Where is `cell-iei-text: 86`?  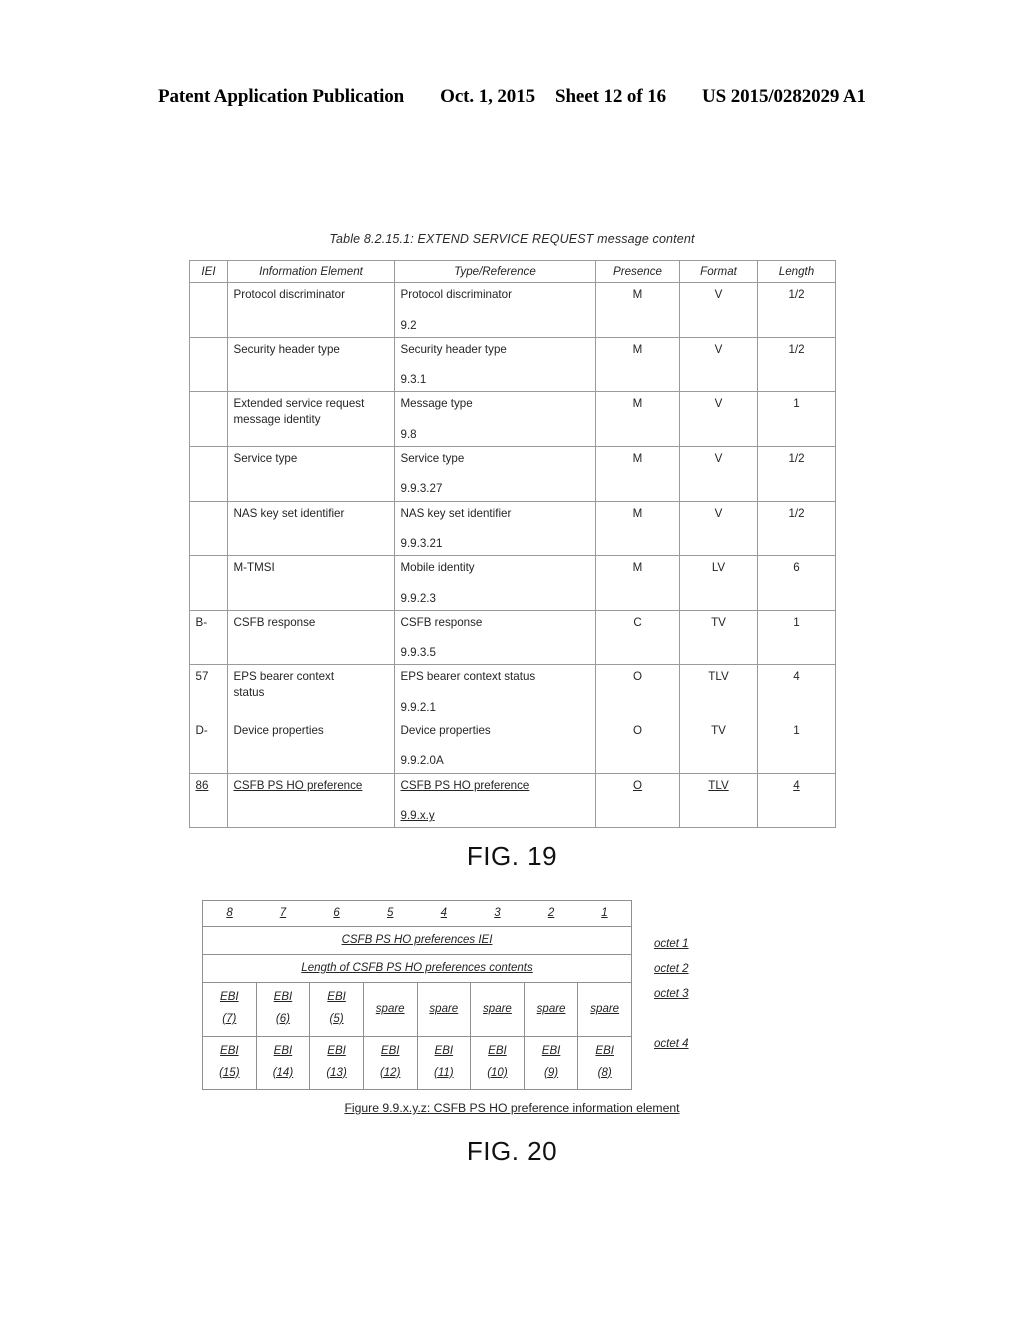 cell-iei-text: 86 is located at coordinates (202, 785).